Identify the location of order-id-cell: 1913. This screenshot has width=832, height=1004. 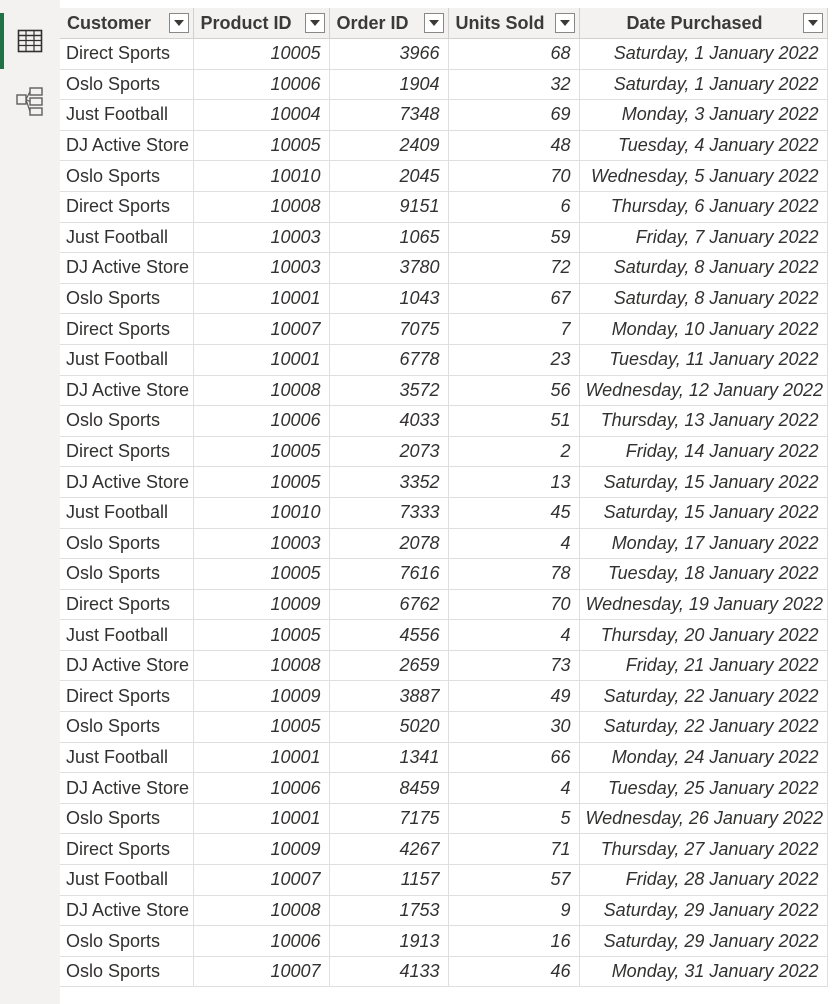
(389, 941).